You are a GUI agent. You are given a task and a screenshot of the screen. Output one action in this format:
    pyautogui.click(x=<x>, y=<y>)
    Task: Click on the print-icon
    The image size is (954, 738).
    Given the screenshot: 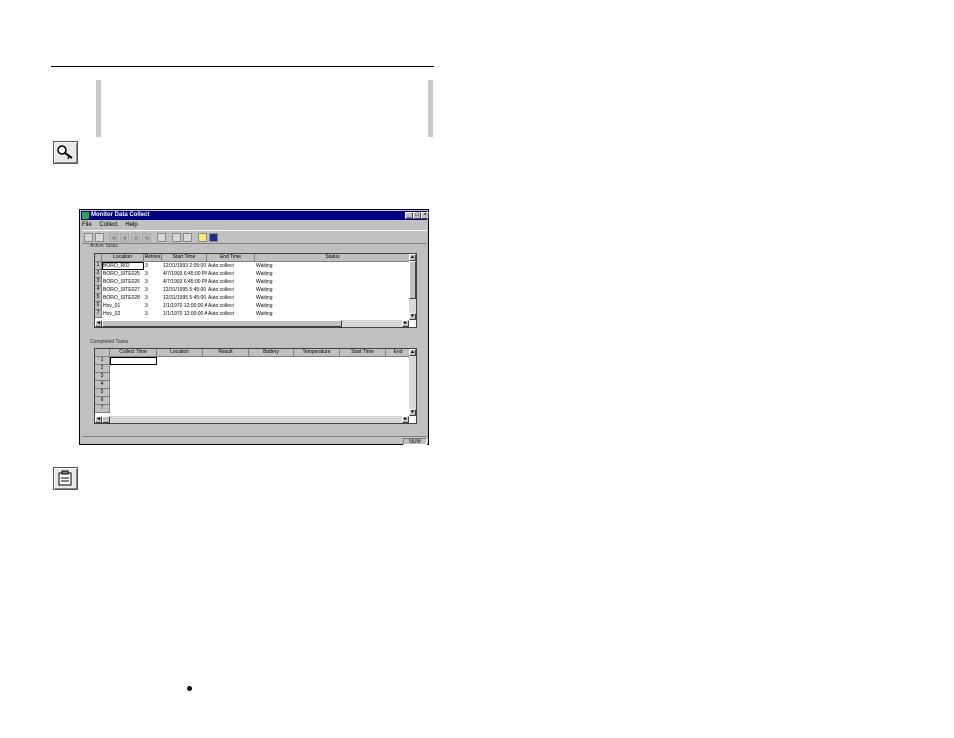 What is the action you would take?
    pyautogui.click(x=99, y=237)
    